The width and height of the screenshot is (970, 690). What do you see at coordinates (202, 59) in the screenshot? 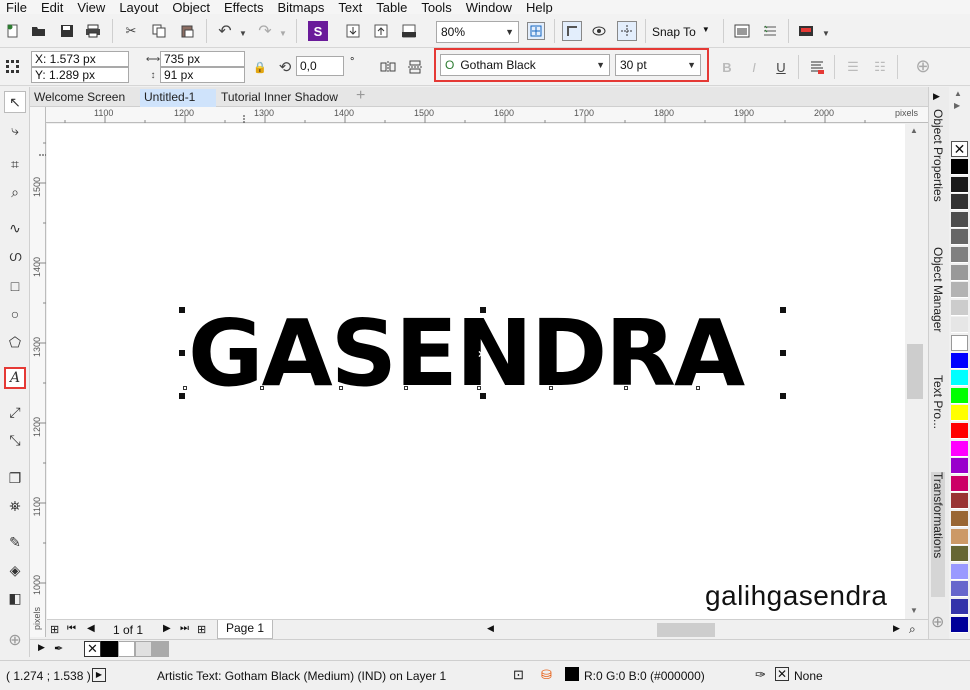
I see `width-field: 735 px` at bounding box center [202, 59].